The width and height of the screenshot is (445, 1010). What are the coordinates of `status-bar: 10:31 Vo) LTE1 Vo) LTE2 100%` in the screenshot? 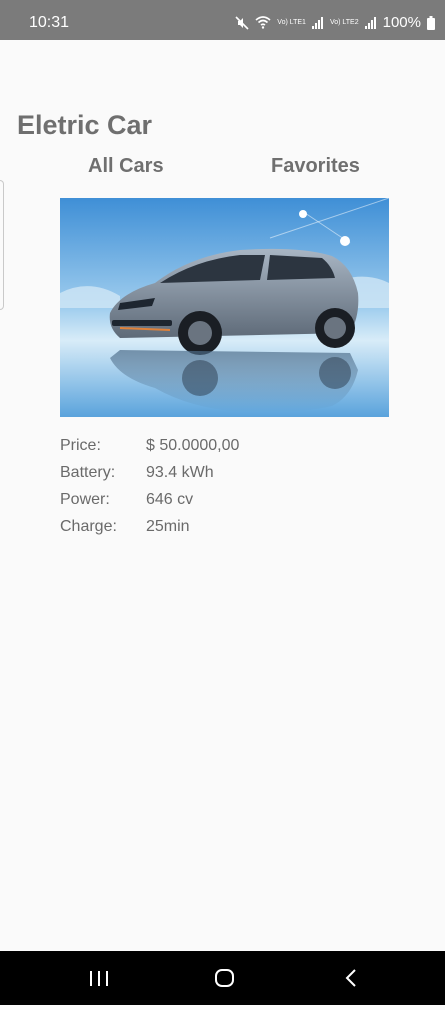 It's located at (222, 20).